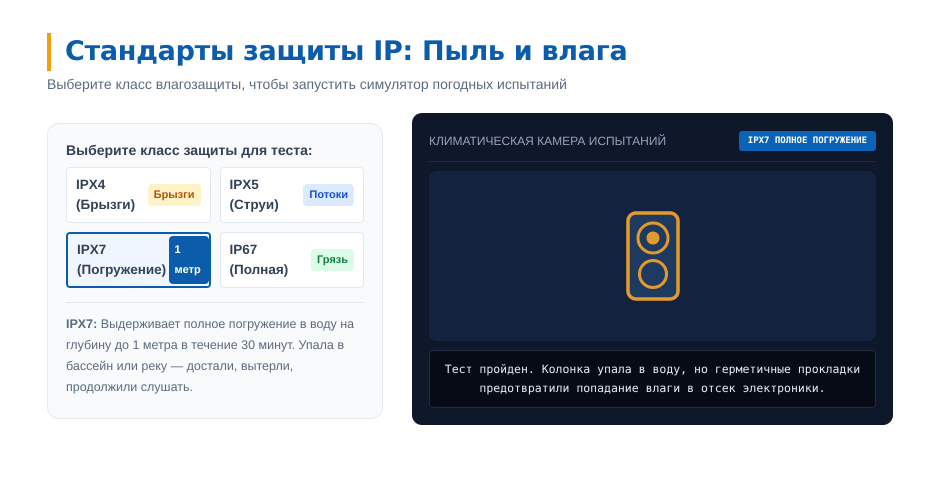  Describe the element at coordinates (190, 150) in the screenshot. I see `selector-heading: Выберите класс защиты для теста:` at that location.